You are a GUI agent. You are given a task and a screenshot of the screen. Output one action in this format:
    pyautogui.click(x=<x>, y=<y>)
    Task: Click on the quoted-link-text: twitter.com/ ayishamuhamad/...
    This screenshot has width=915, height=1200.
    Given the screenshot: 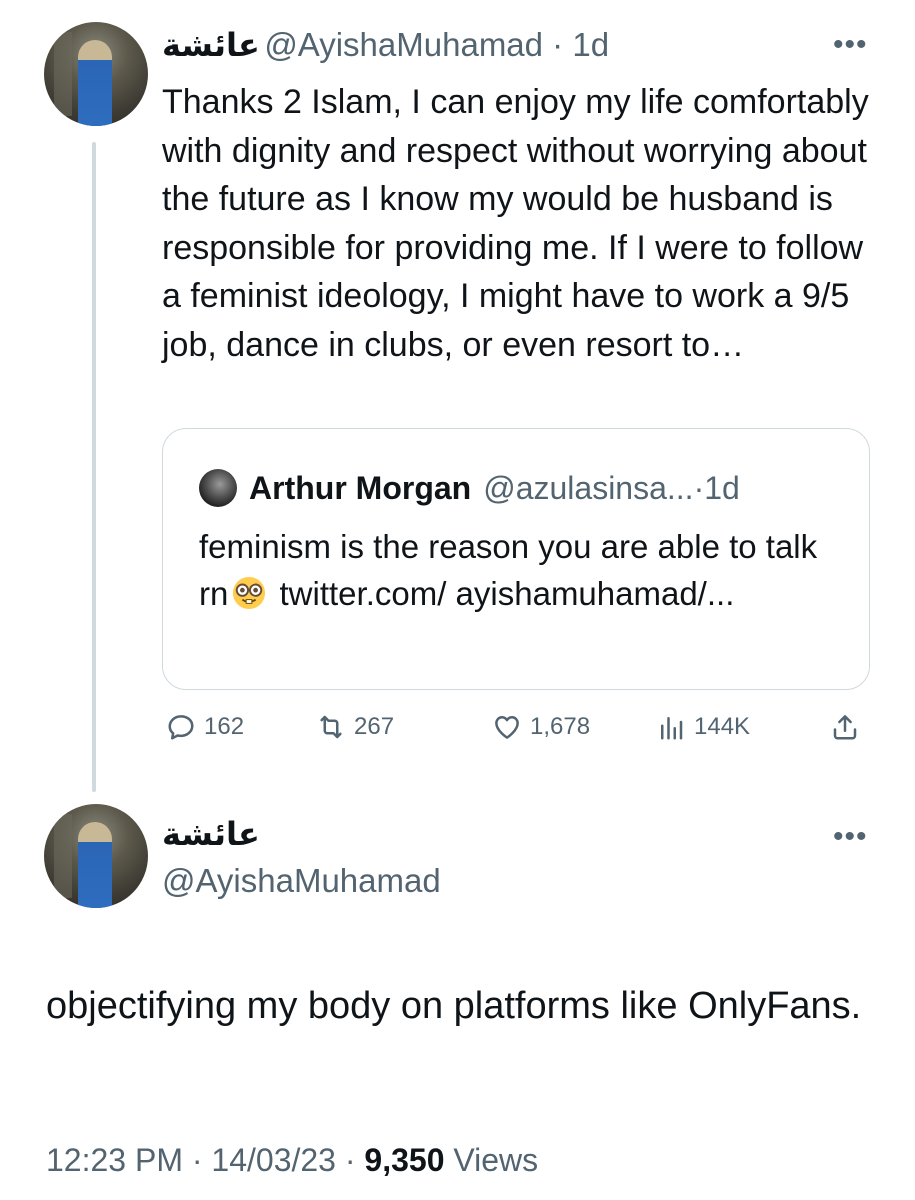 What is the action you would take?
    pyautogui.click(x=502, y=593)
    